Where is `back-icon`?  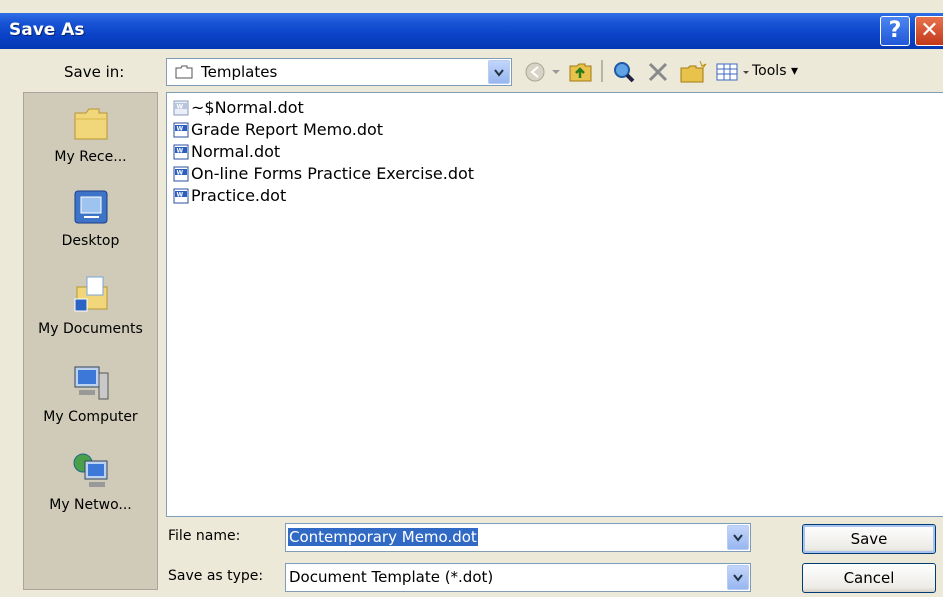 back-icon is located at coordinates (544, 72).